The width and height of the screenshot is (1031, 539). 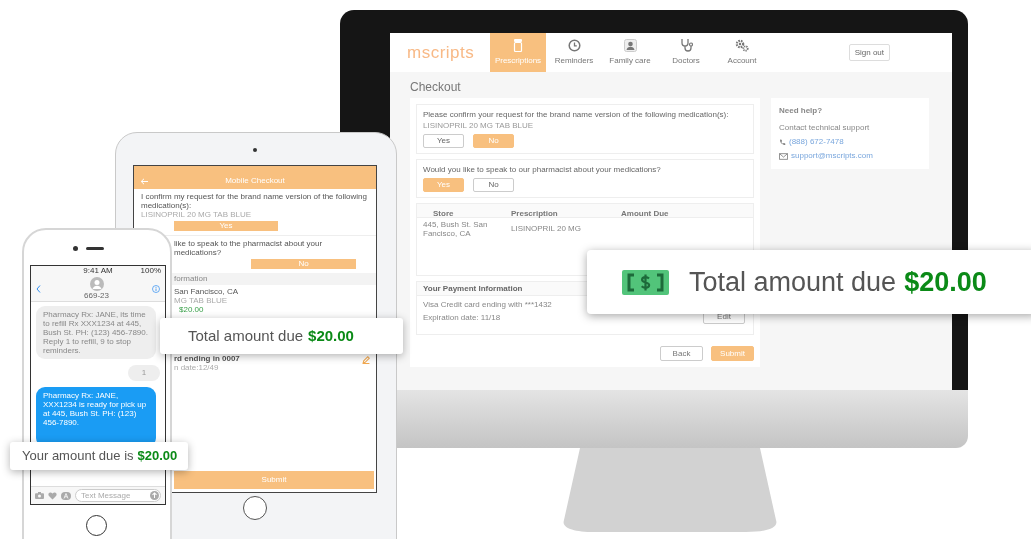 I want to click on app-store-icon, so click(x=66, y=495).